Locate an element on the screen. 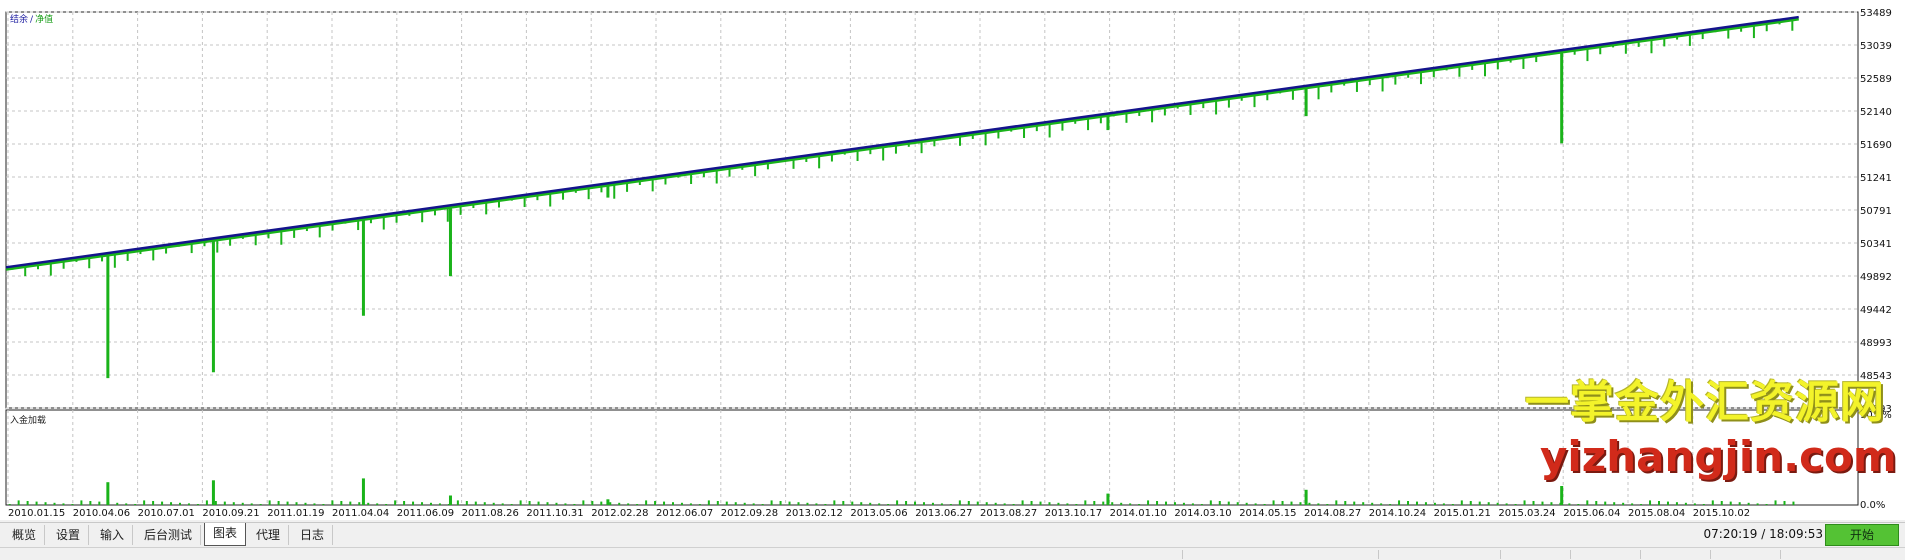 This screenshot has width=1905, height=560. tab-backtest: 后台测试 is located at coordinates (169, 535).